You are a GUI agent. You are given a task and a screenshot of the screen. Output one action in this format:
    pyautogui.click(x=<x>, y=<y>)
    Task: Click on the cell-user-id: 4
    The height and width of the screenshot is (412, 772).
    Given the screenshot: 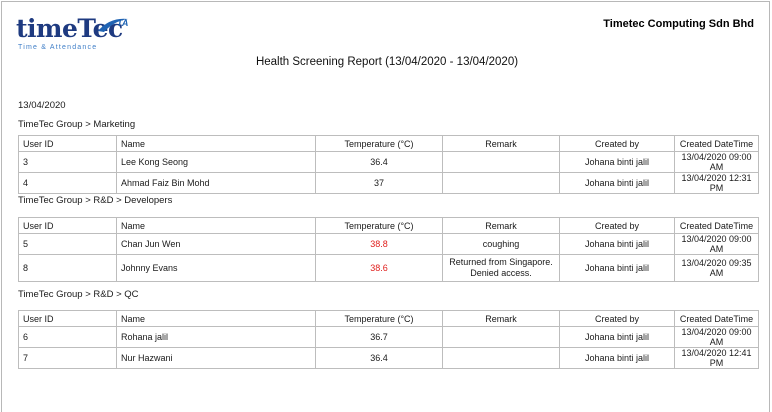 What is the action you would take?
    pyautogui.click(x=67, y=183)
    